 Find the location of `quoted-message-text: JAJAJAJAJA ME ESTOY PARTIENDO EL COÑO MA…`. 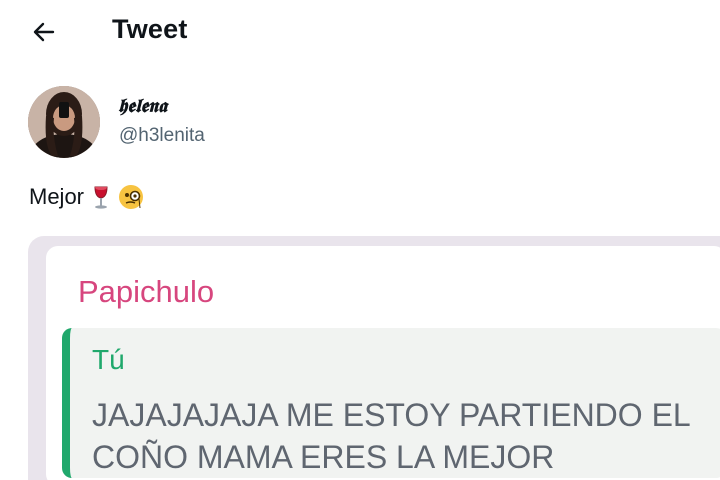

quoted-message-text: JAJAJAJAJA ME ESTOY PARTIENDO EL COÑO MA… is located at coordinates (391, 436).